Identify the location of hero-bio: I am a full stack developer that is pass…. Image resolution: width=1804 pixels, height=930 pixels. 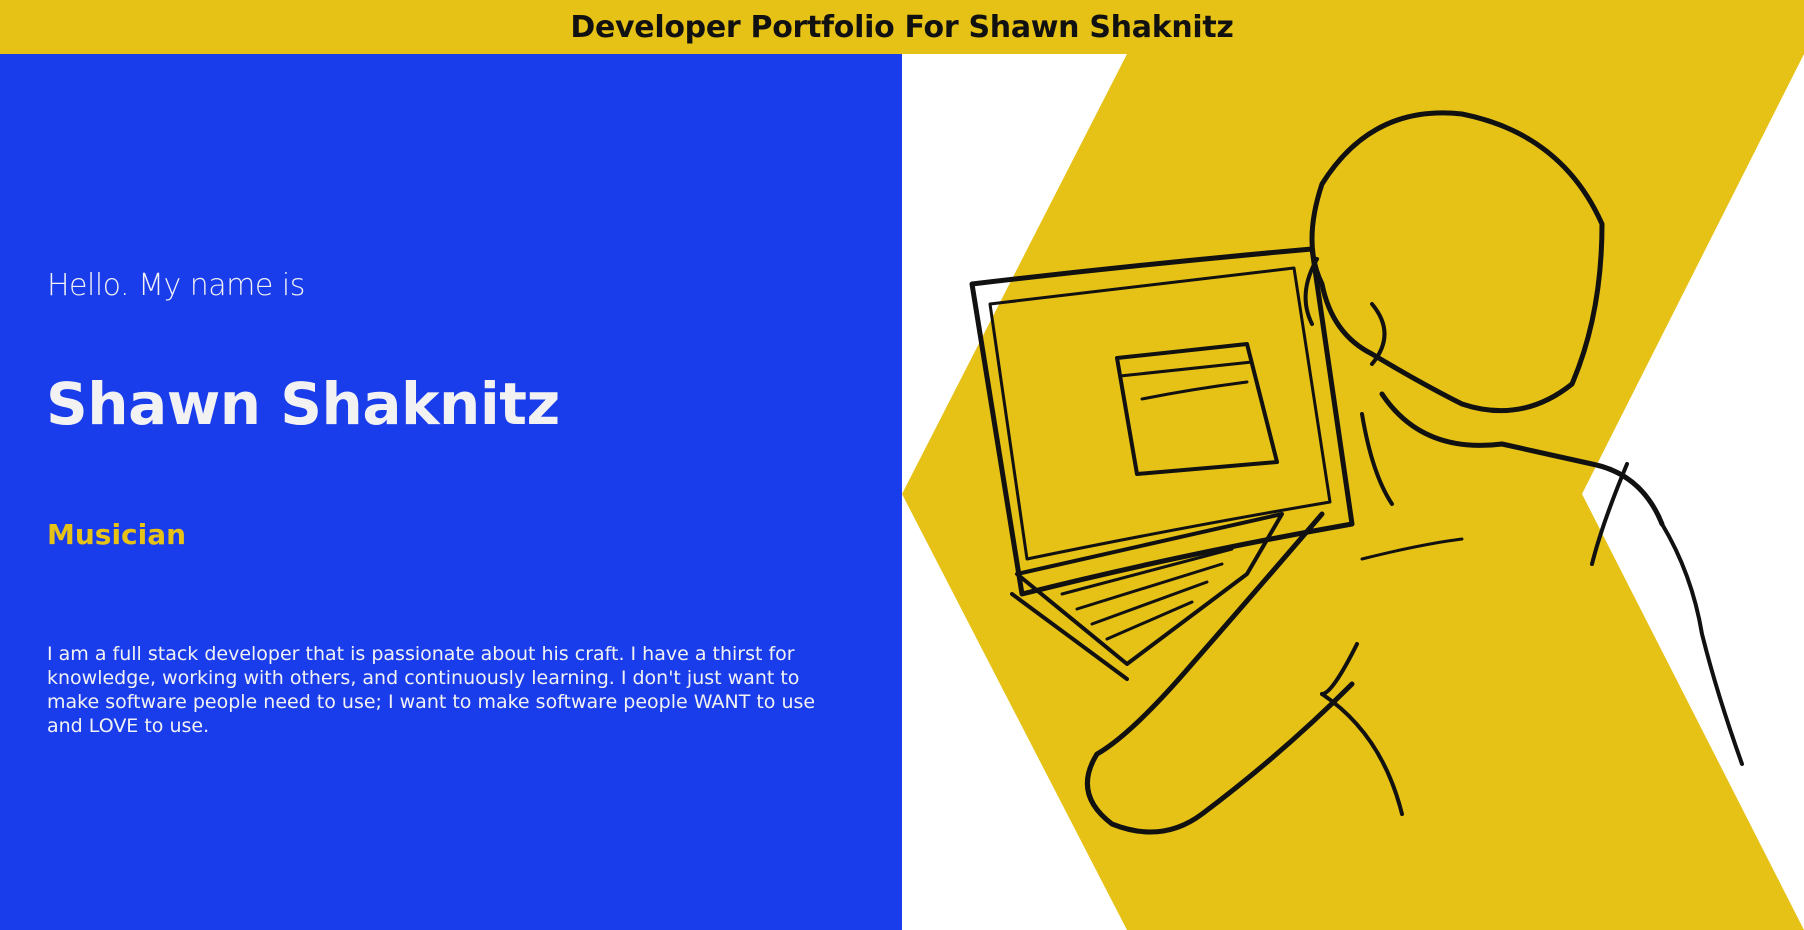
(431, 690).